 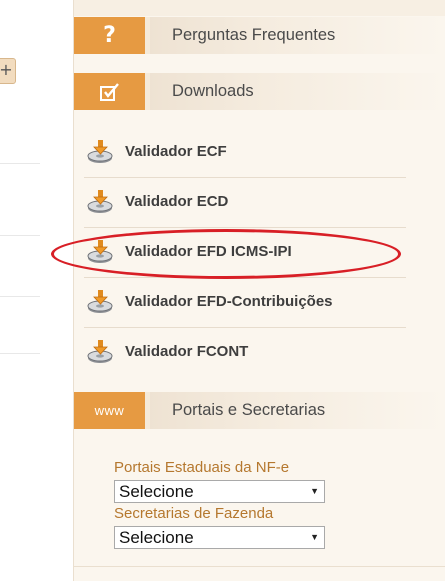 What do you see at coordinates (259, 91) in the screenshot?
I see `downloads-section-header: Downloads` at bounding box center [259, 91].